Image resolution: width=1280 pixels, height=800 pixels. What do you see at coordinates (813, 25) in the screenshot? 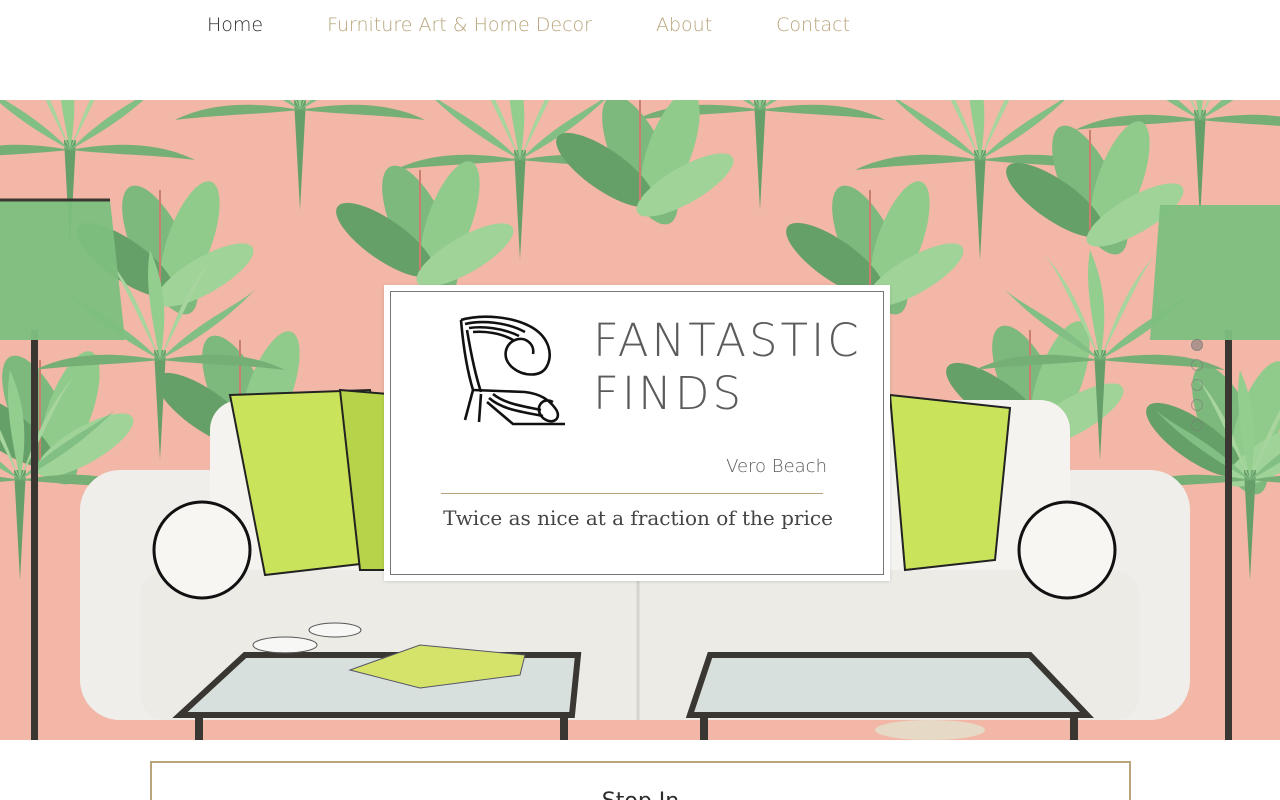
I see `nav-contact: Contact` at bounding box center [813, 25].